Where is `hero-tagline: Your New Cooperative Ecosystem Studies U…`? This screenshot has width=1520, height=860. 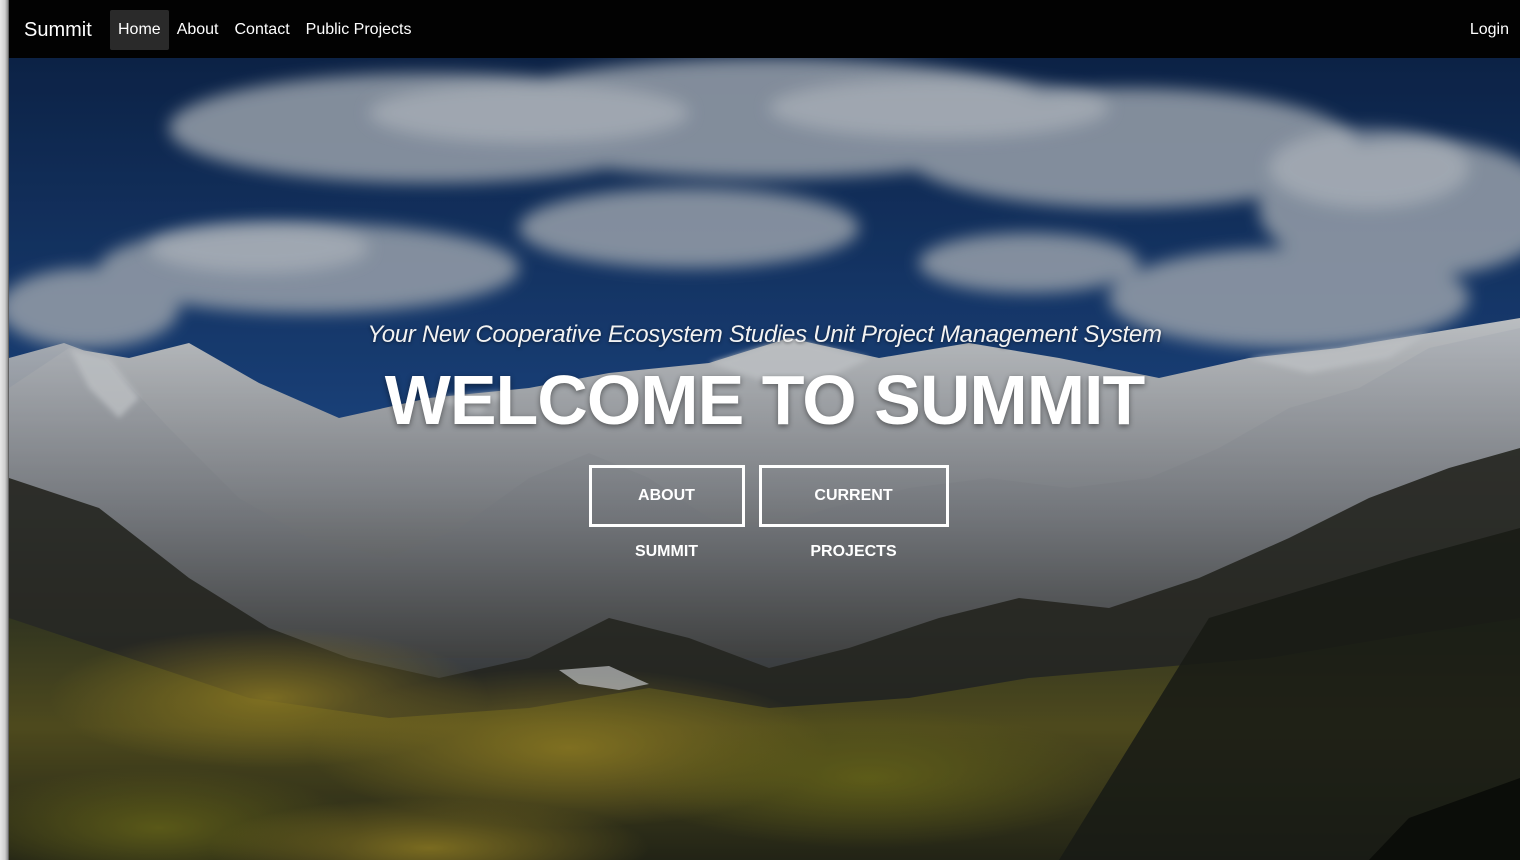
hero-tagline: Your New Cooperative Ecosystem Studies U… is located at coordinates (764, 334).